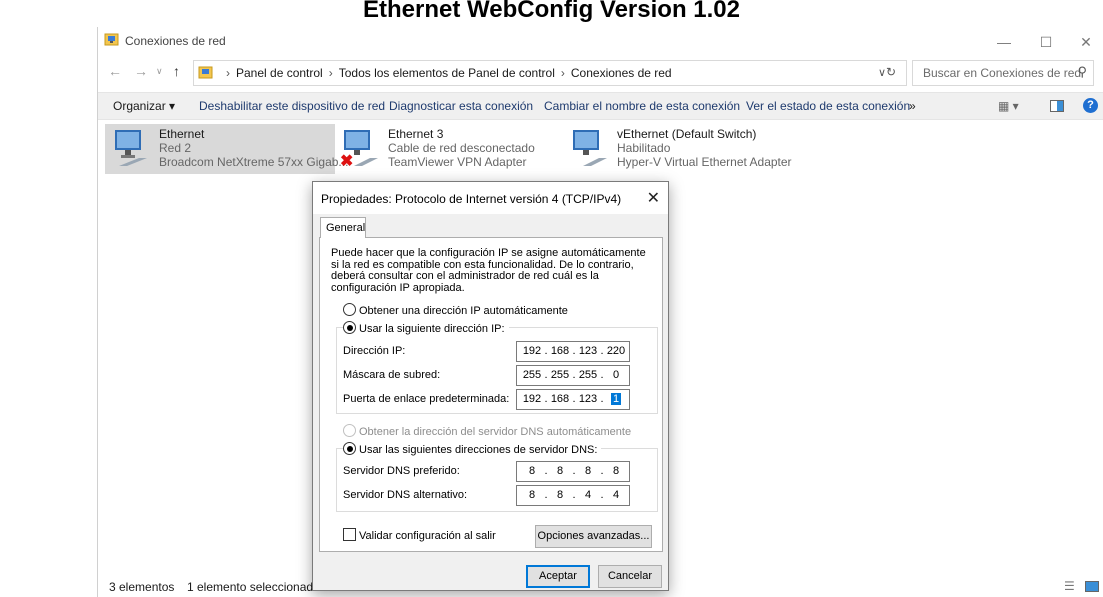  What do you see at coordinates (392, 375) in the screenshot?
I see `subnet-mask-label: Máscara de subred:` at bounding box center [392, 375].